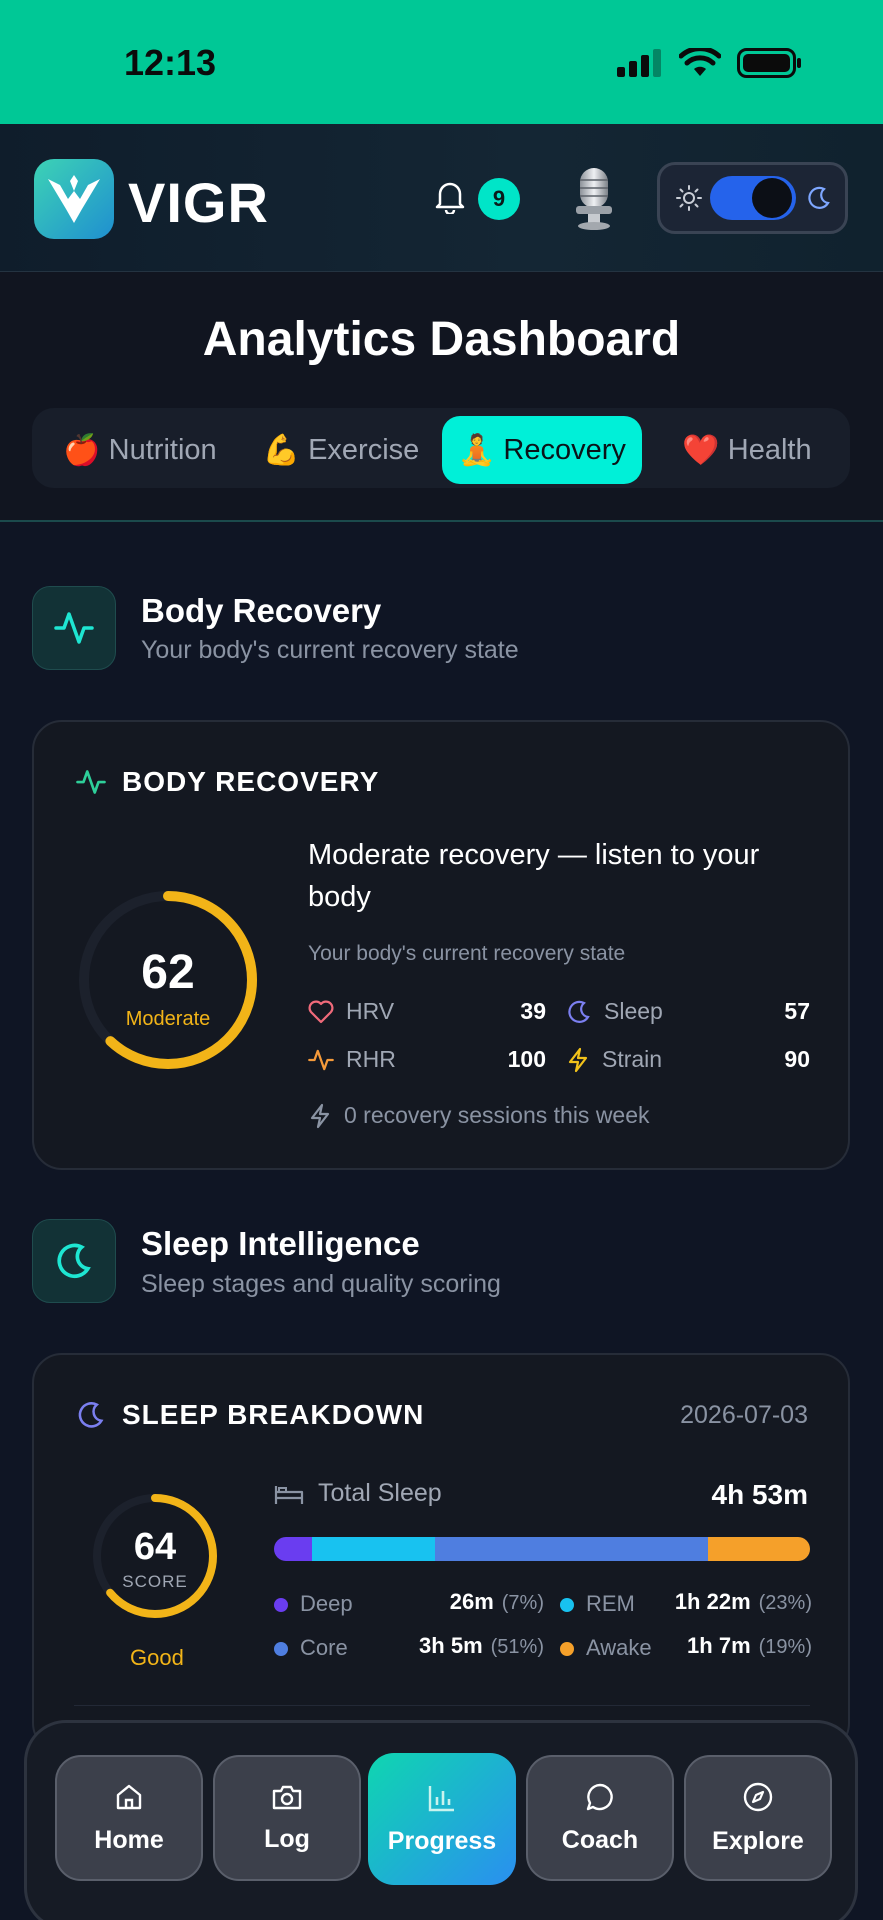  Describe the element at coordinates (797, 1059) in the screenshot. I see `metric-value: 90` at that location.